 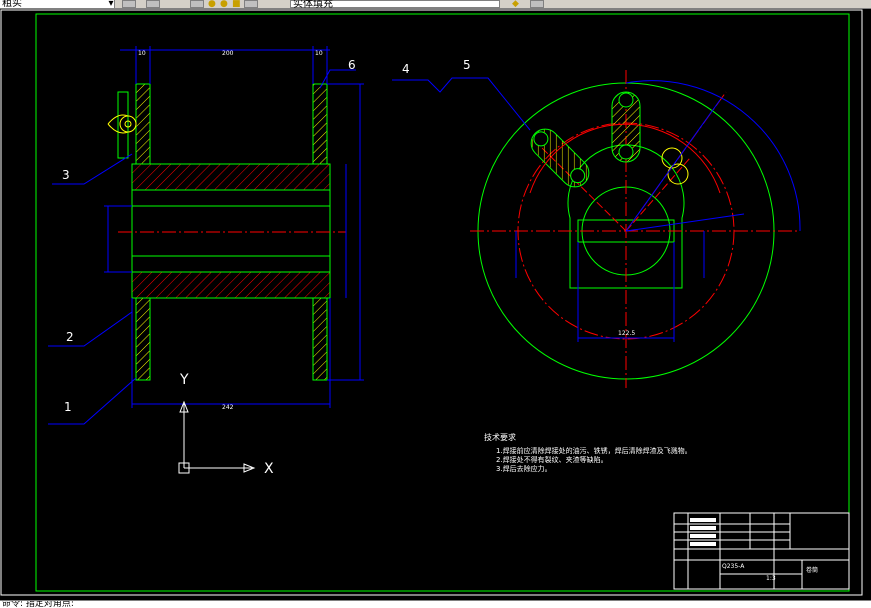 What do you see at coordinates (197, 4) in the screenshot?
I see `layer-state-button` at bounding box center [197, 4].